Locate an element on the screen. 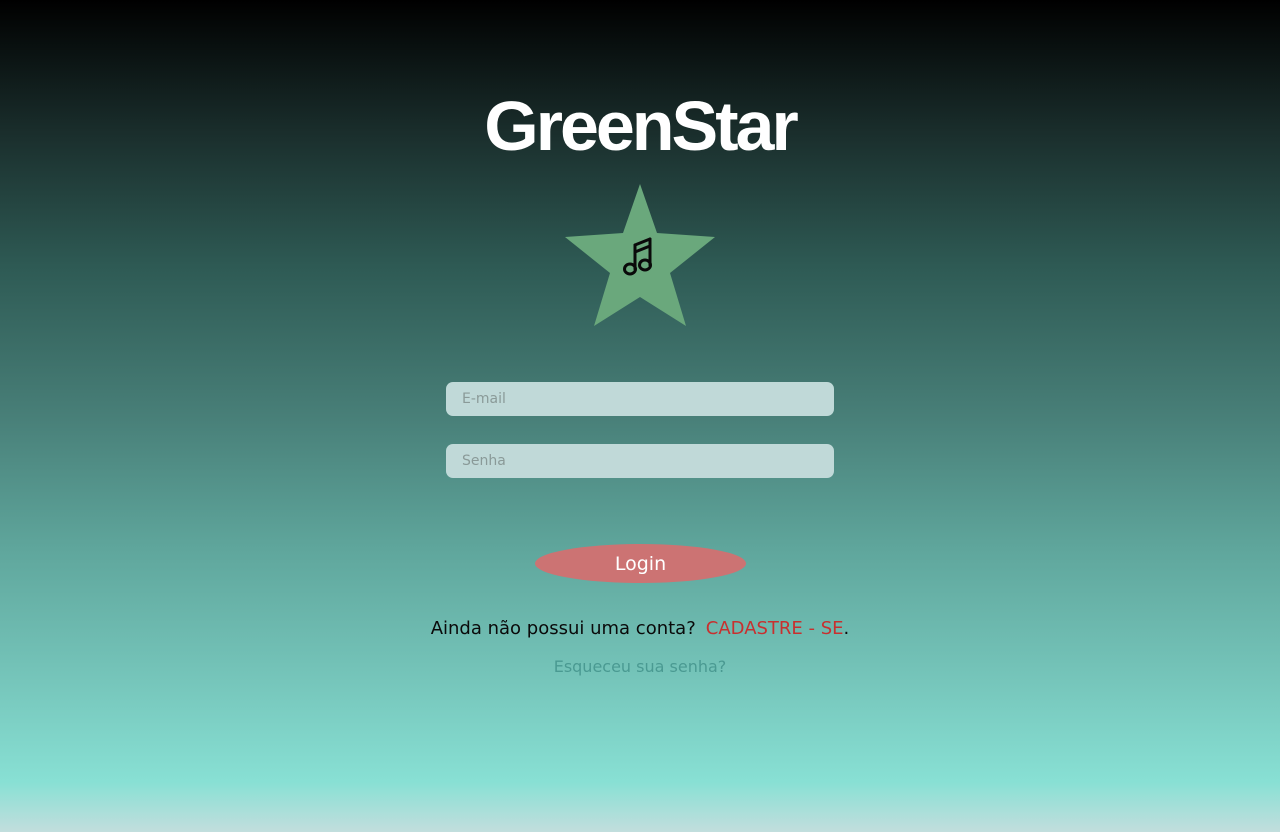 This screenshot has height=832, width=1280. signup-link: CADASTRE - SE is located at coordinates (775, 628).